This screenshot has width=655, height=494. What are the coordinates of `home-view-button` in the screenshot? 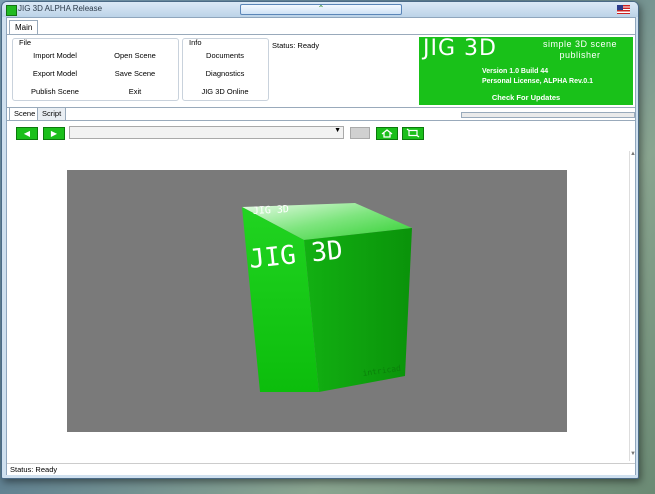 It's located at (387, 133).